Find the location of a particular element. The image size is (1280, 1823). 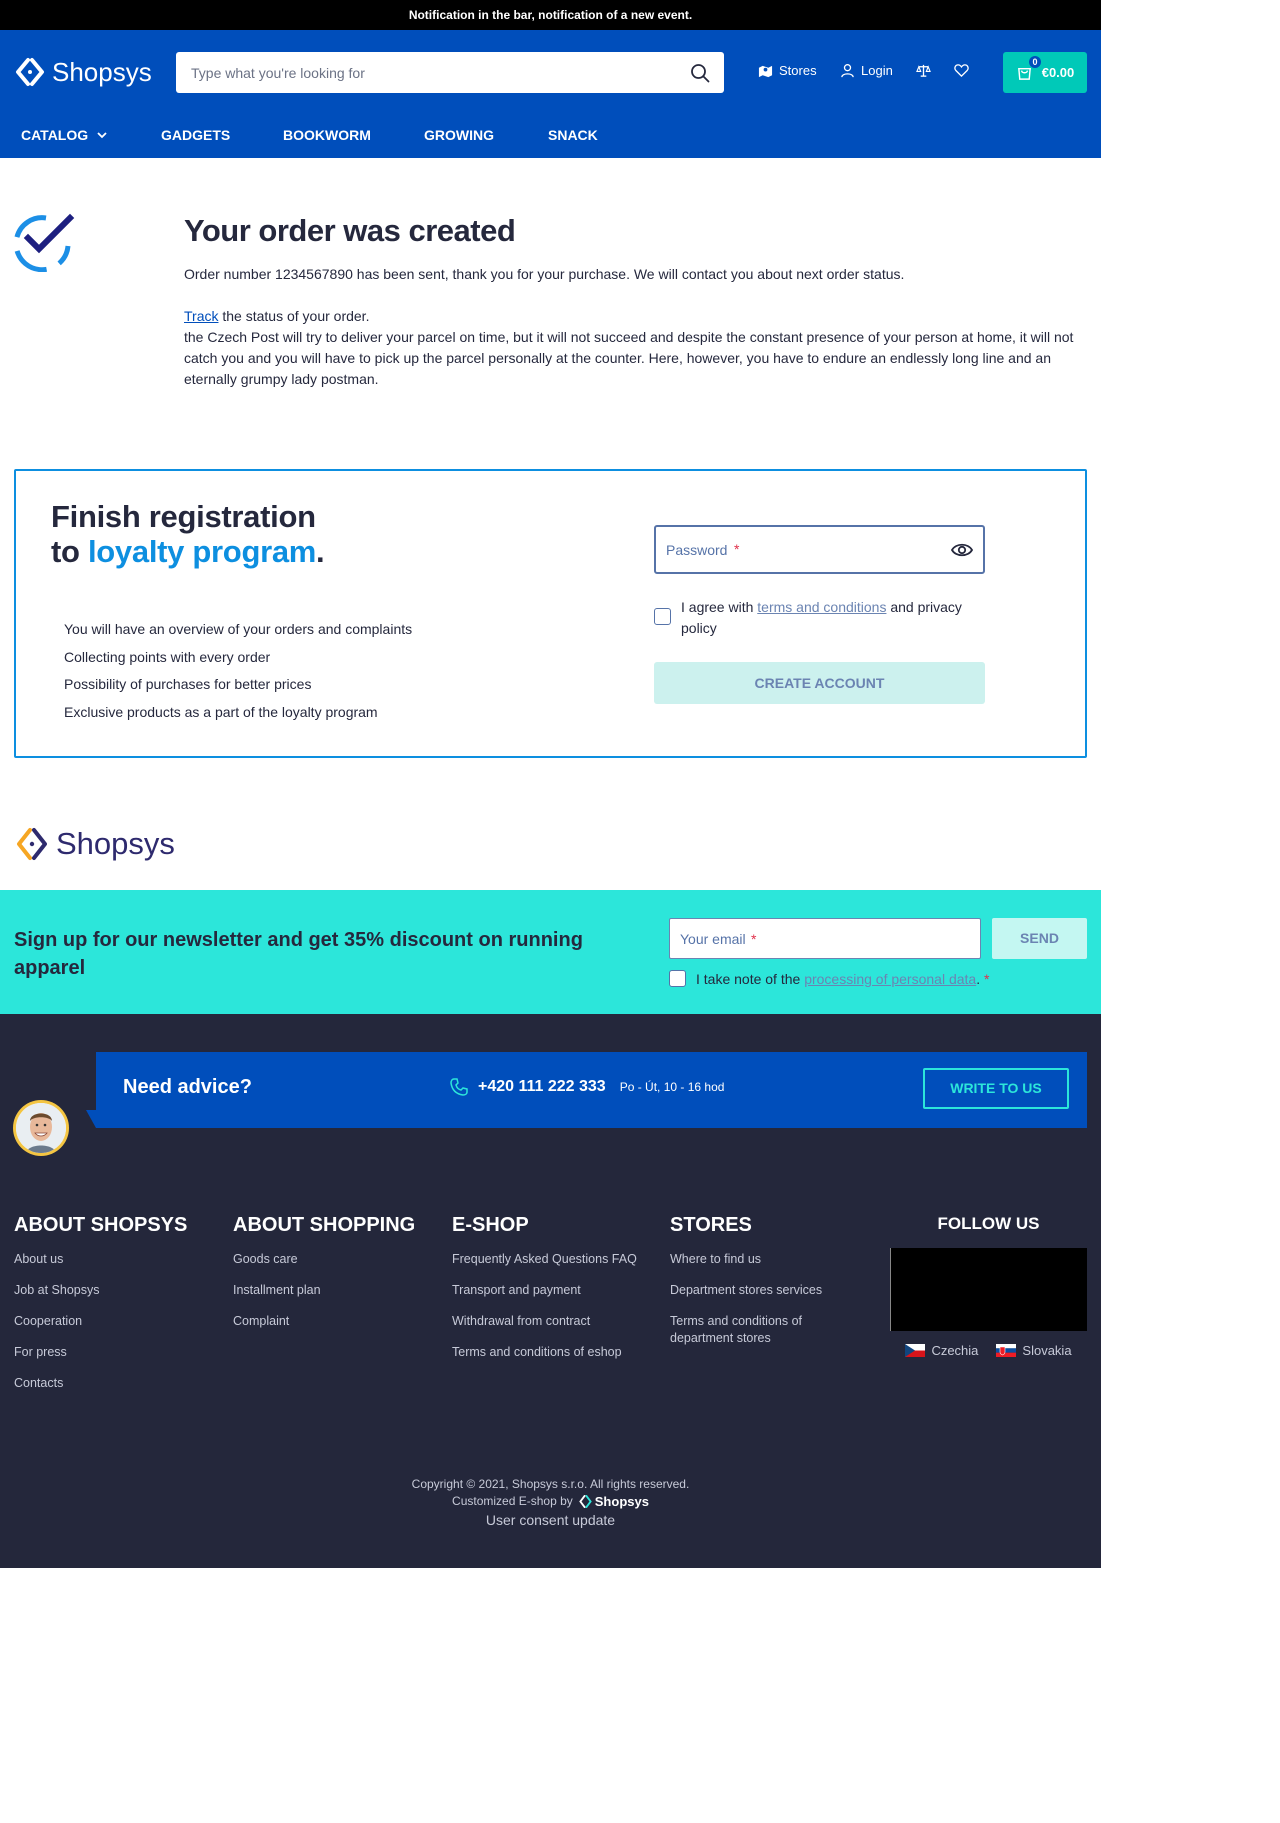

newsletter-email-field: * is located at coordinates (825, 938).